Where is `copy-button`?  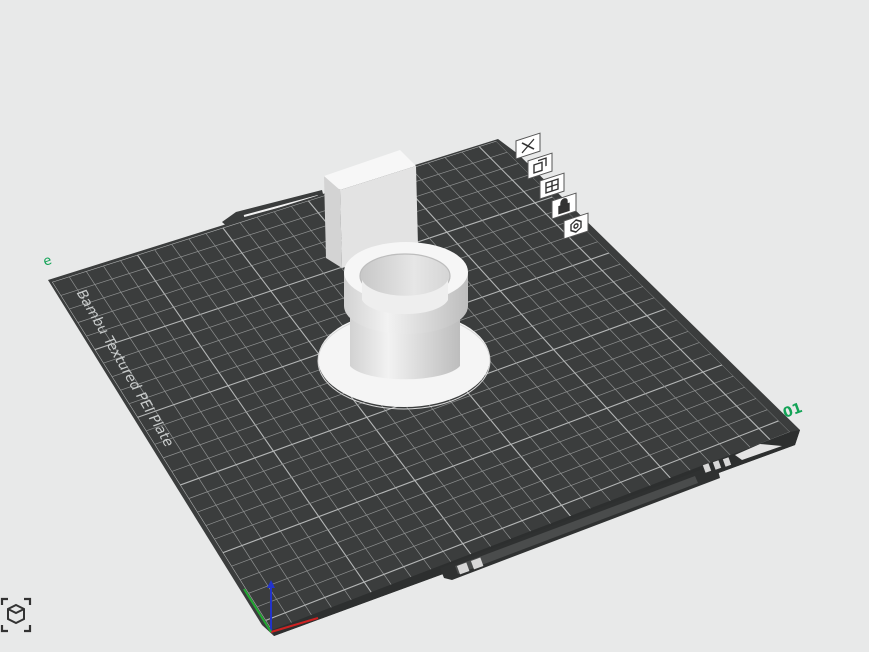 copy-button is located at coordinates (540, 166).